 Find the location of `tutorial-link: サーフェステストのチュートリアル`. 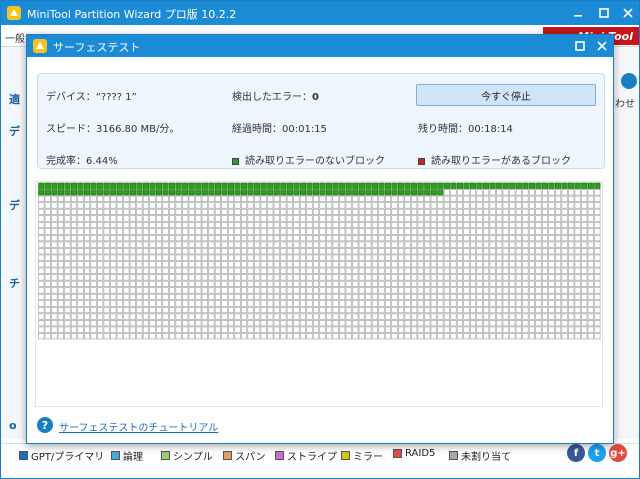

tutorial-link: サーフェステストのチュートリアル is located at coordinates (138, 426).